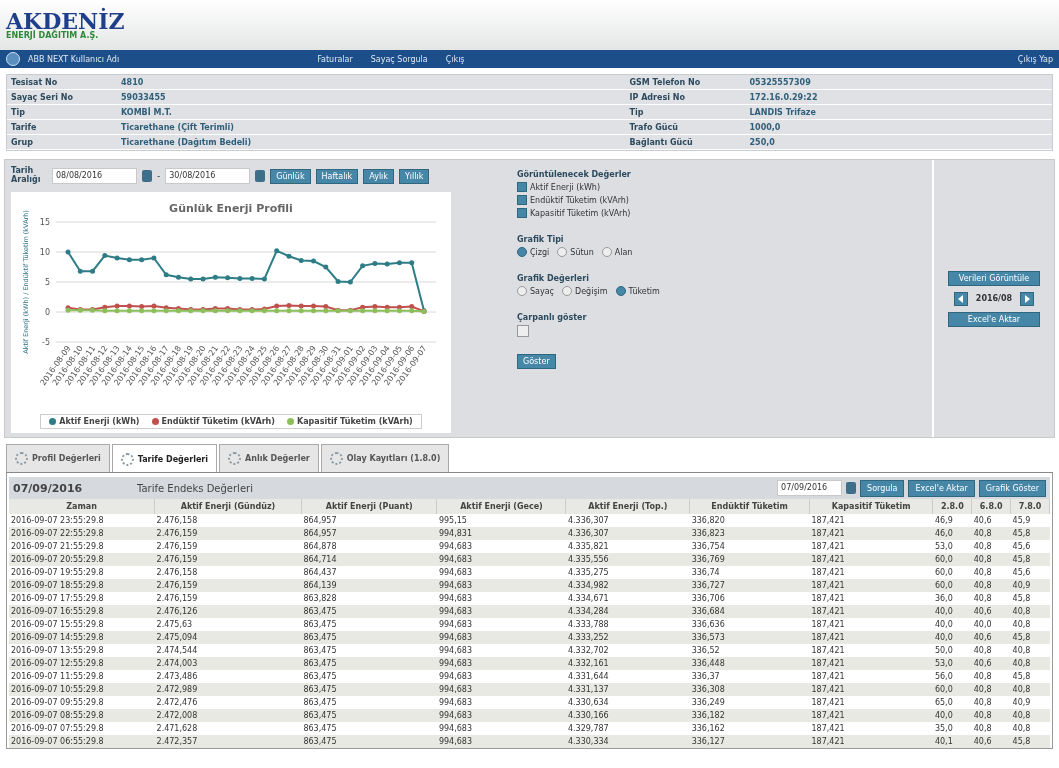  Describe the element at coordinates (455, 533) in the screenshot. I see `table-cell: 994,831` at that location.